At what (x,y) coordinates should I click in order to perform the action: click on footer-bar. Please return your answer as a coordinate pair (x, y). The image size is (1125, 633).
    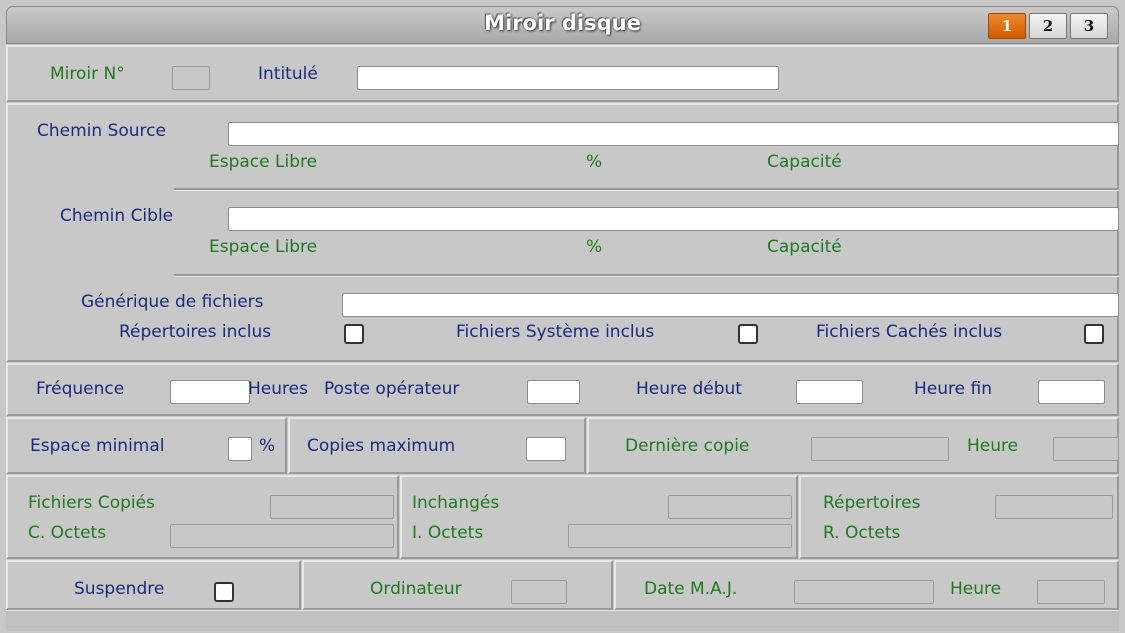
    Looking at the image, I should click on (562, 620).